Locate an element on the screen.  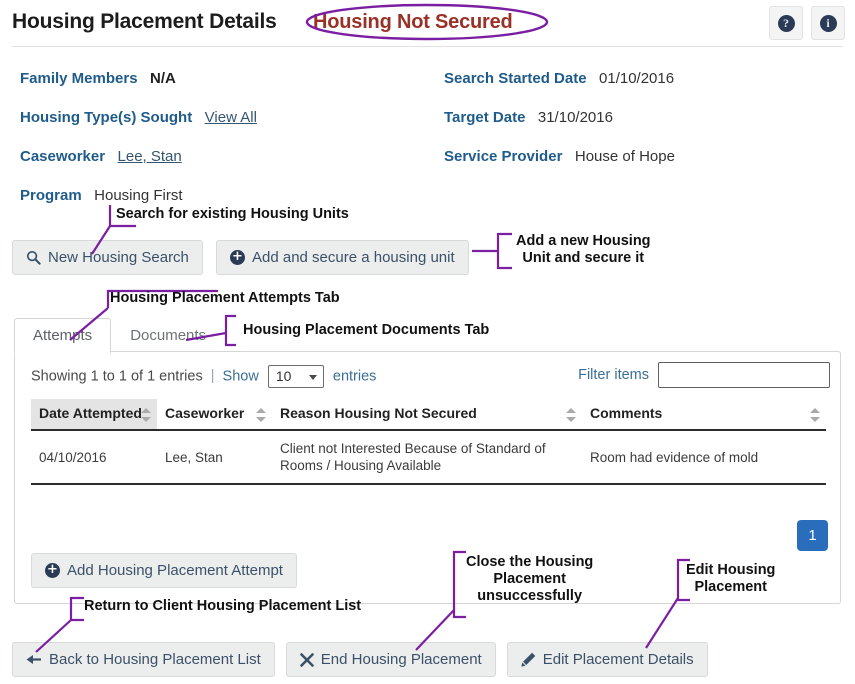
close-x-icon is located at coordinates (306, 659).